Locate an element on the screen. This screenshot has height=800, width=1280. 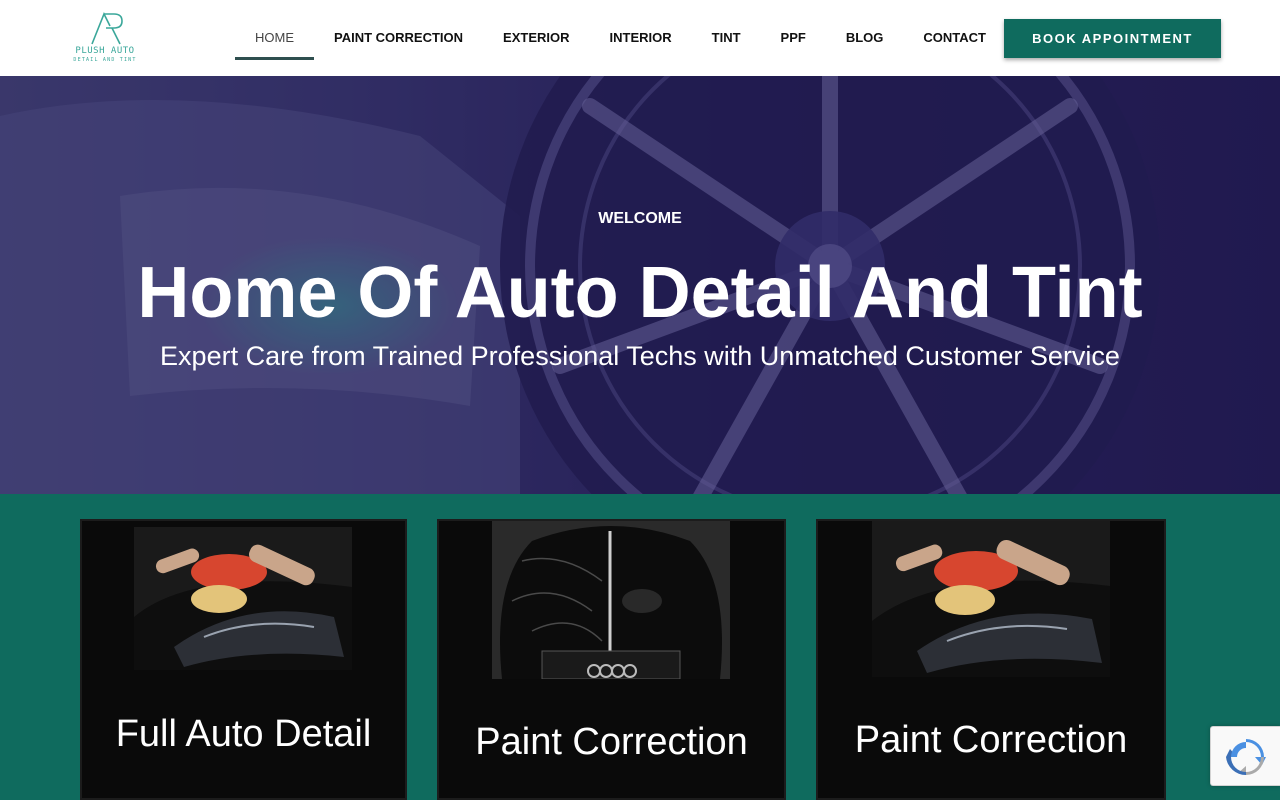
book-appointment-button: BOOK APPOINTMENT is located at coordinates (1112, 38).